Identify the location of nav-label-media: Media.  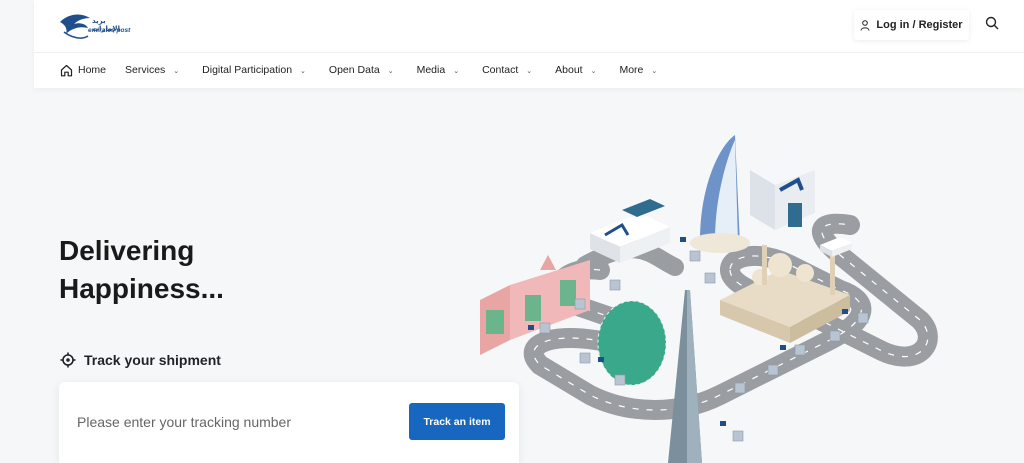
(431, 70).